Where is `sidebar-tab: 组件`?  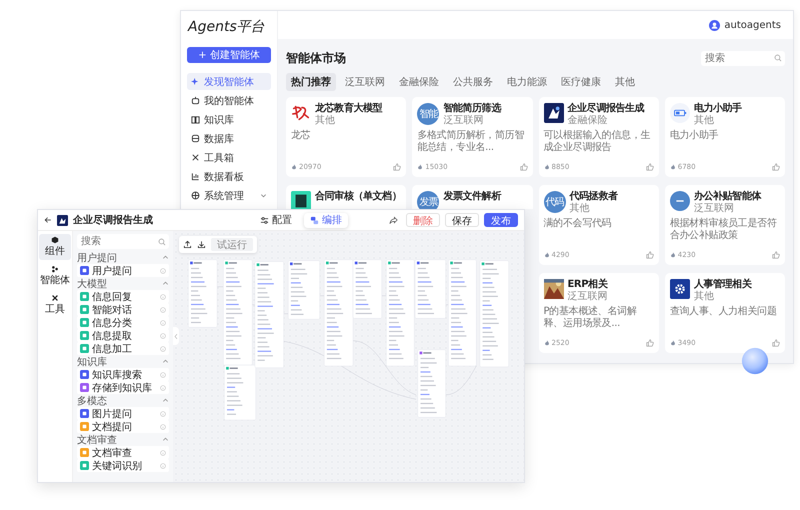
sidebar-tab: 组件 is located at coordinates (55, 247).